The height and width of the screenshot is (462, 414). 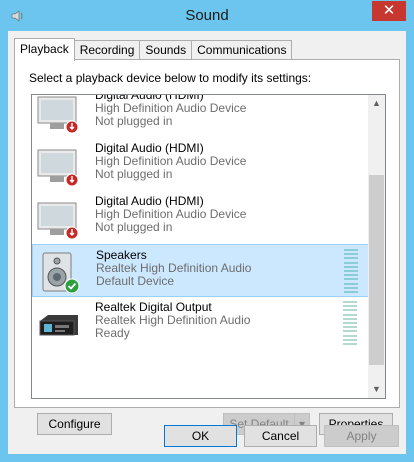 I want to click on apply-button: Apply, so click(x=361, y=436).